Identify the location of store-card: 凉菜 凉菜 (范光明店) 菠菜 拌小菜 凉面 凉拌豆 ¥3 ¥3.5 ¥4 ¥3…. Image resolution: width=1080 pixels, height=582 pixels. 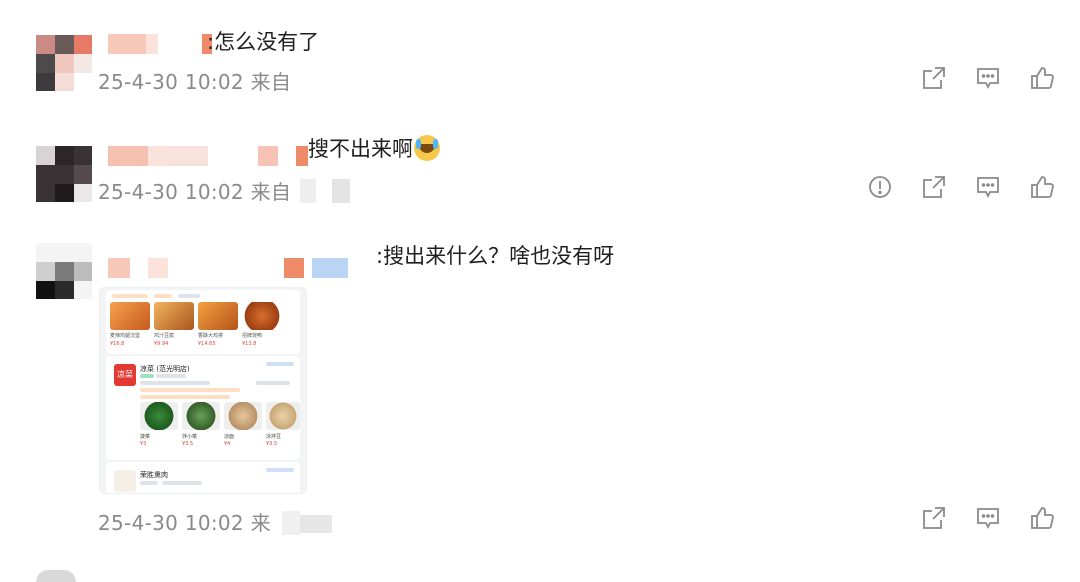
(203, 408).